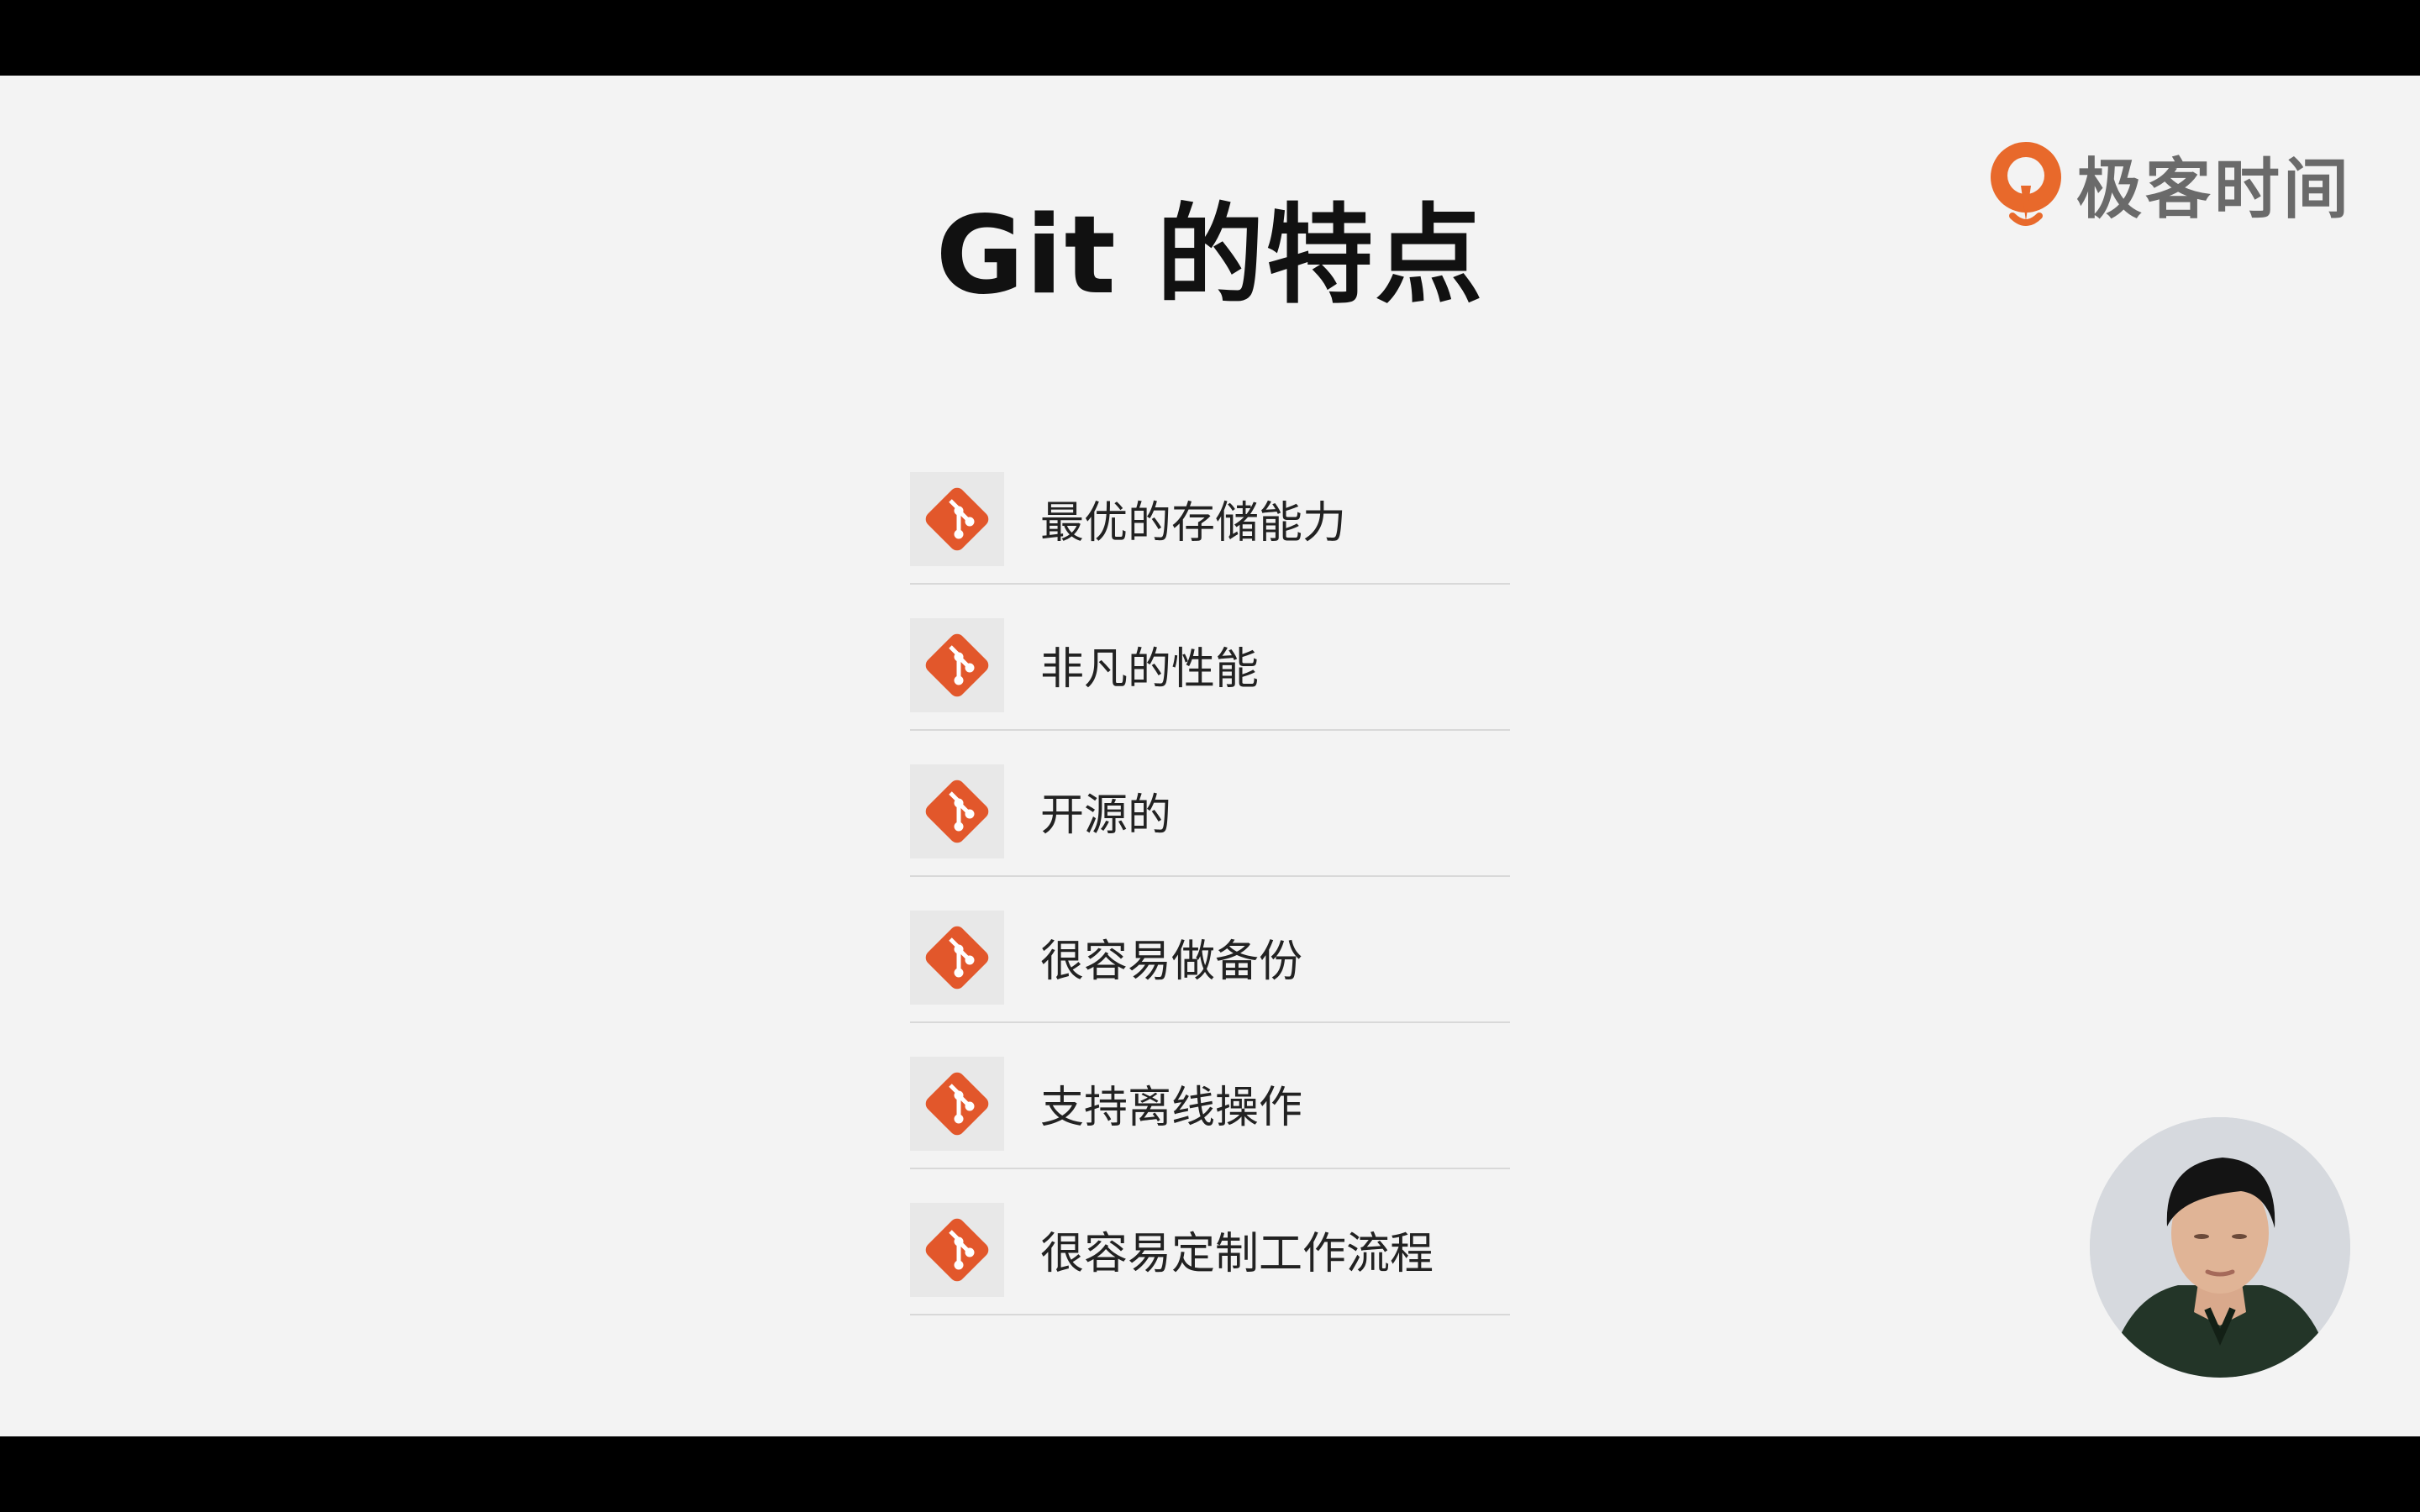 Image resolution: width=2420 pixels, height=1512 pixels. I want to click on feature-label: 很容易定制工作流程, so click(1237, 1254).